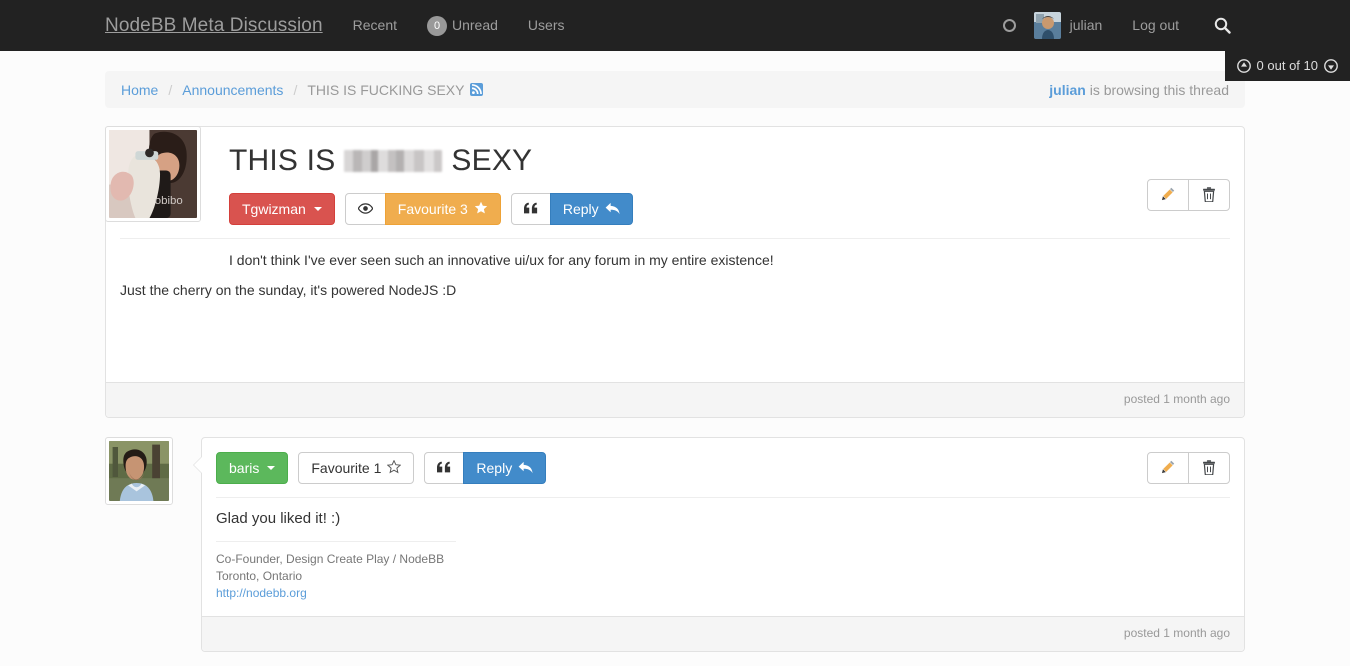 The width and height of the screenshot is (1350, 666). What do you see at coordinates (481, 209) in the screenshot?
I see `star-filled-icon` at bounding box center [481, 209].